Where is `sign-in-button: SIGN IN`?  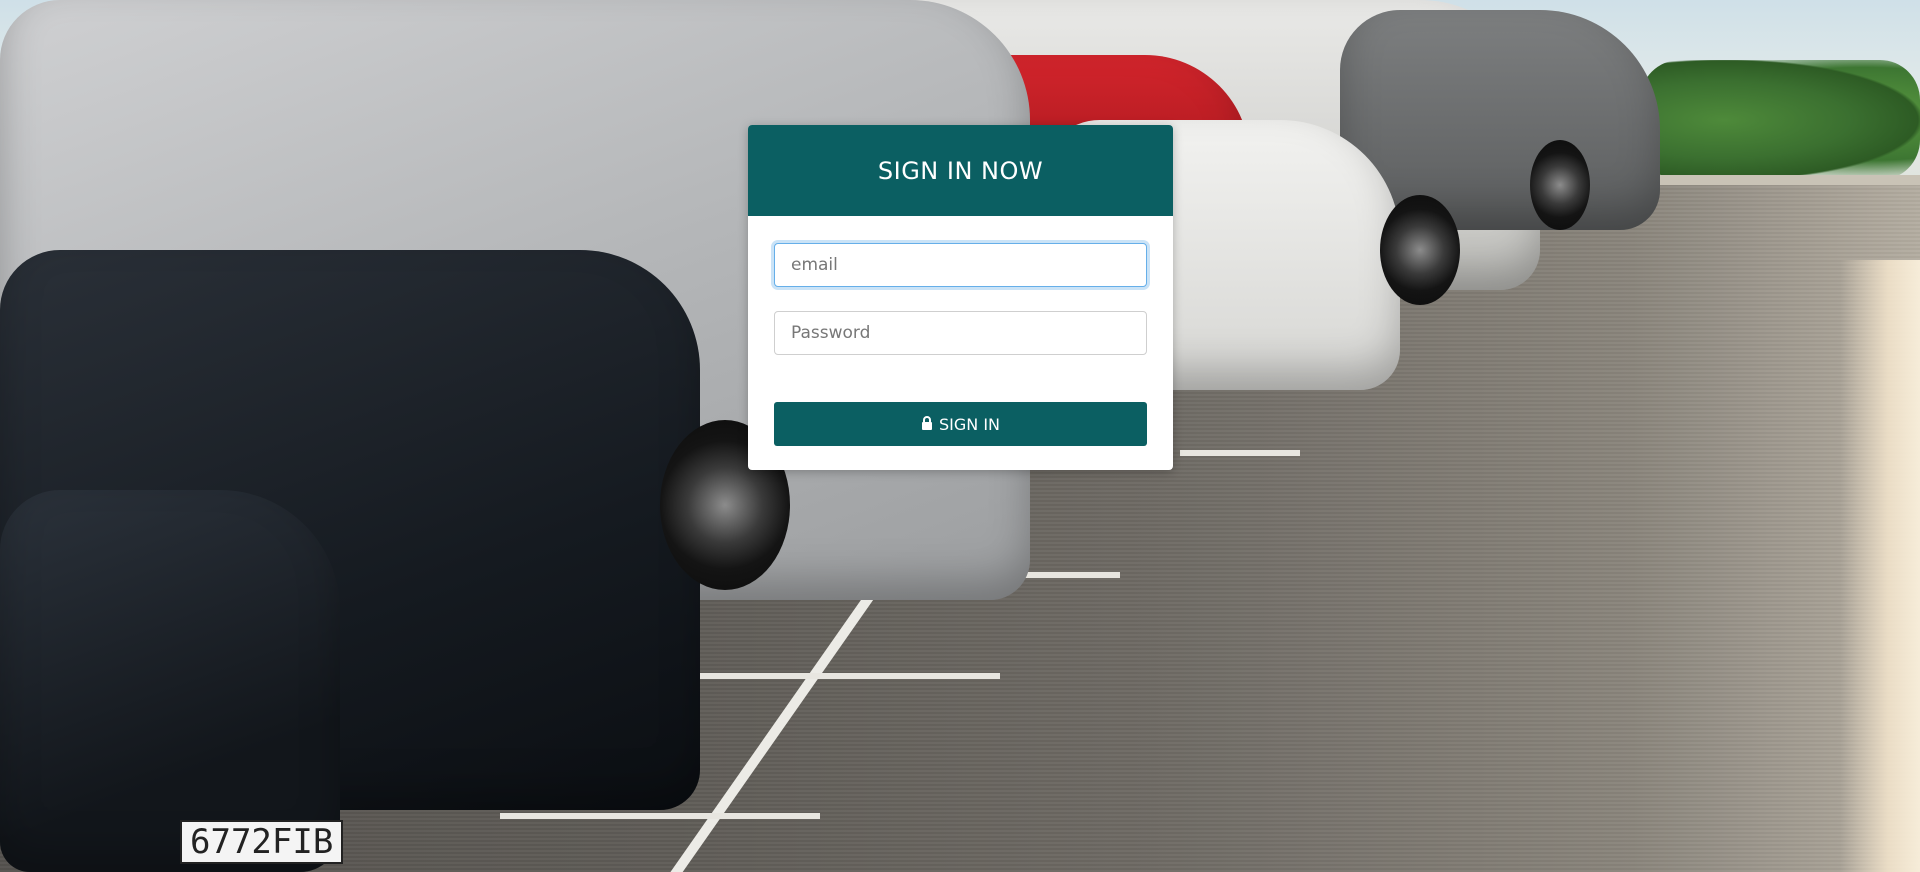 sign-in-button: SIGN IN is located at coordinates (960, 424).